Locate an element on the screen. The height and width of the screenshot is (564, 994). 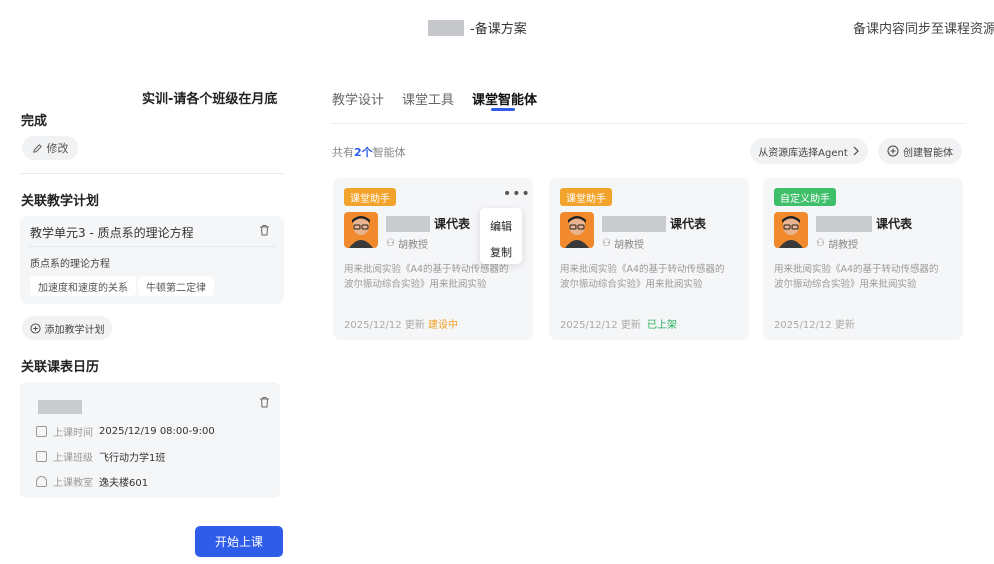
task-description-line2: 完成 is located at coordinates (34, 121).